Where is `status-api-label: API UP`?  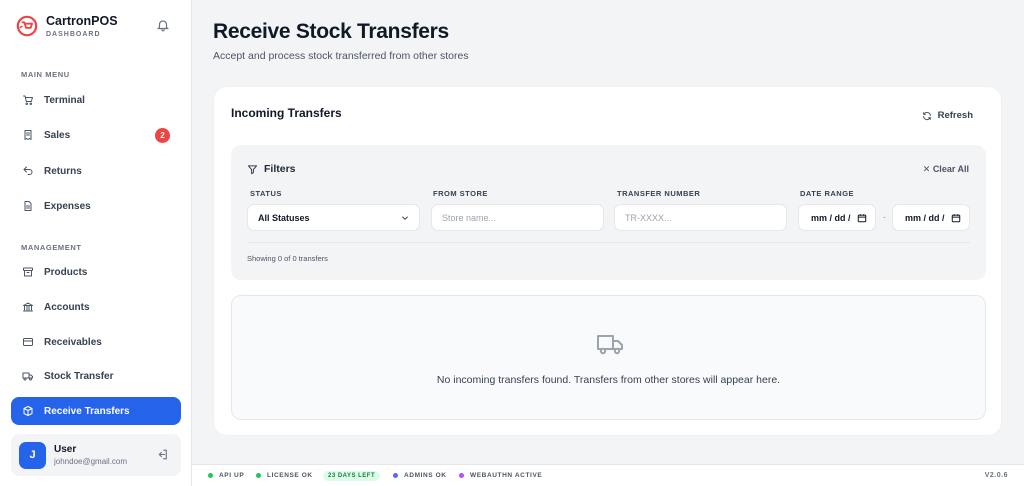
status-api-label: API UP is located at coordinates (232, 475).